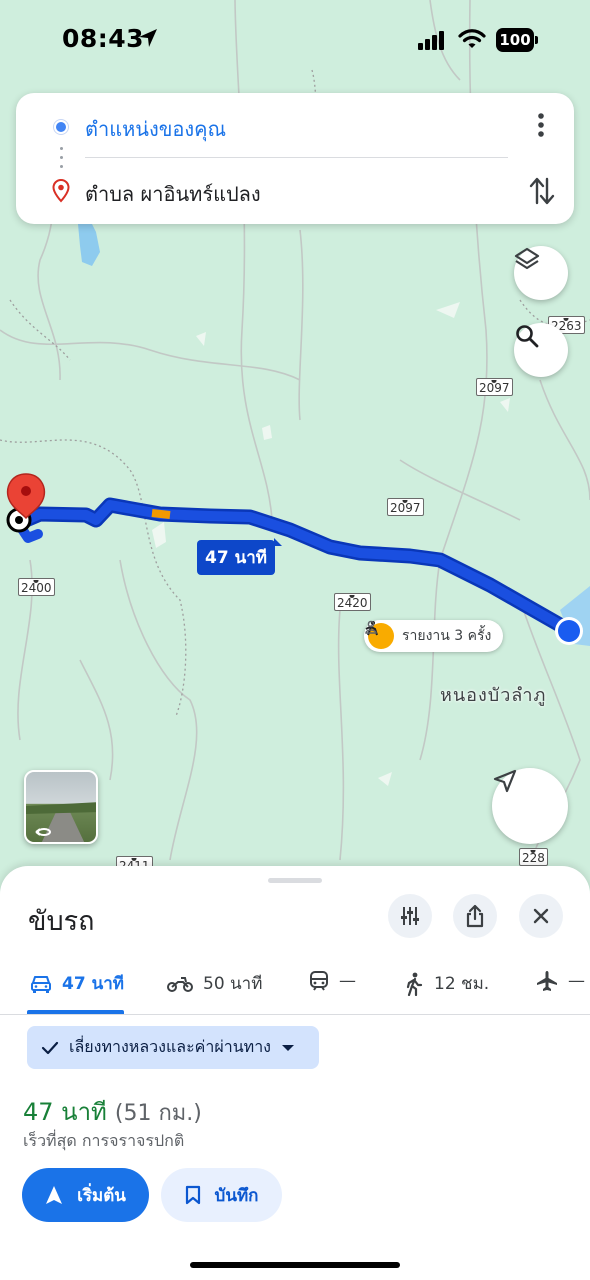 The height and width of the screenshot is (1280, 590). I want to click on streetview-thumbnail, so click(61, 807).